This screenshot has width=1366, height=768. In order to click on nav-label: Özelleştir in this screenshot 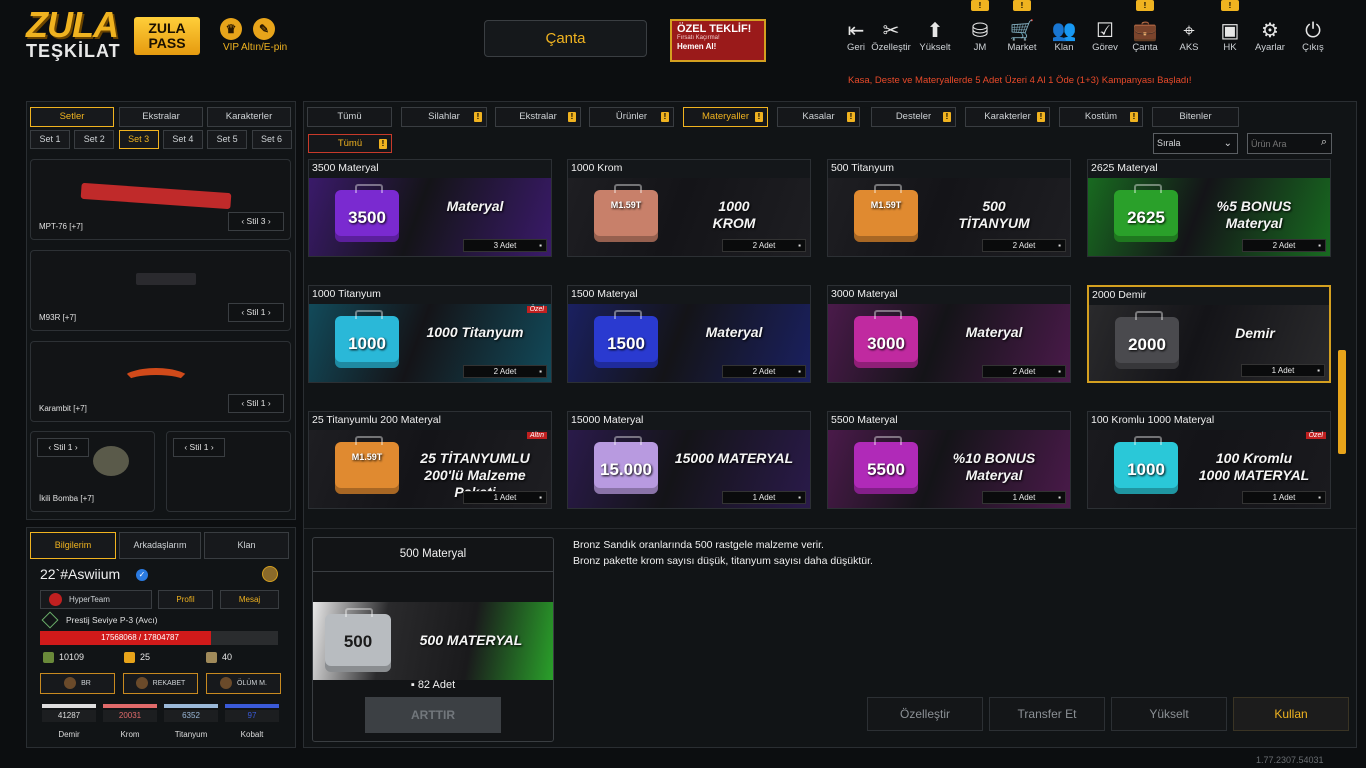, I will do `click(891, 47)`.